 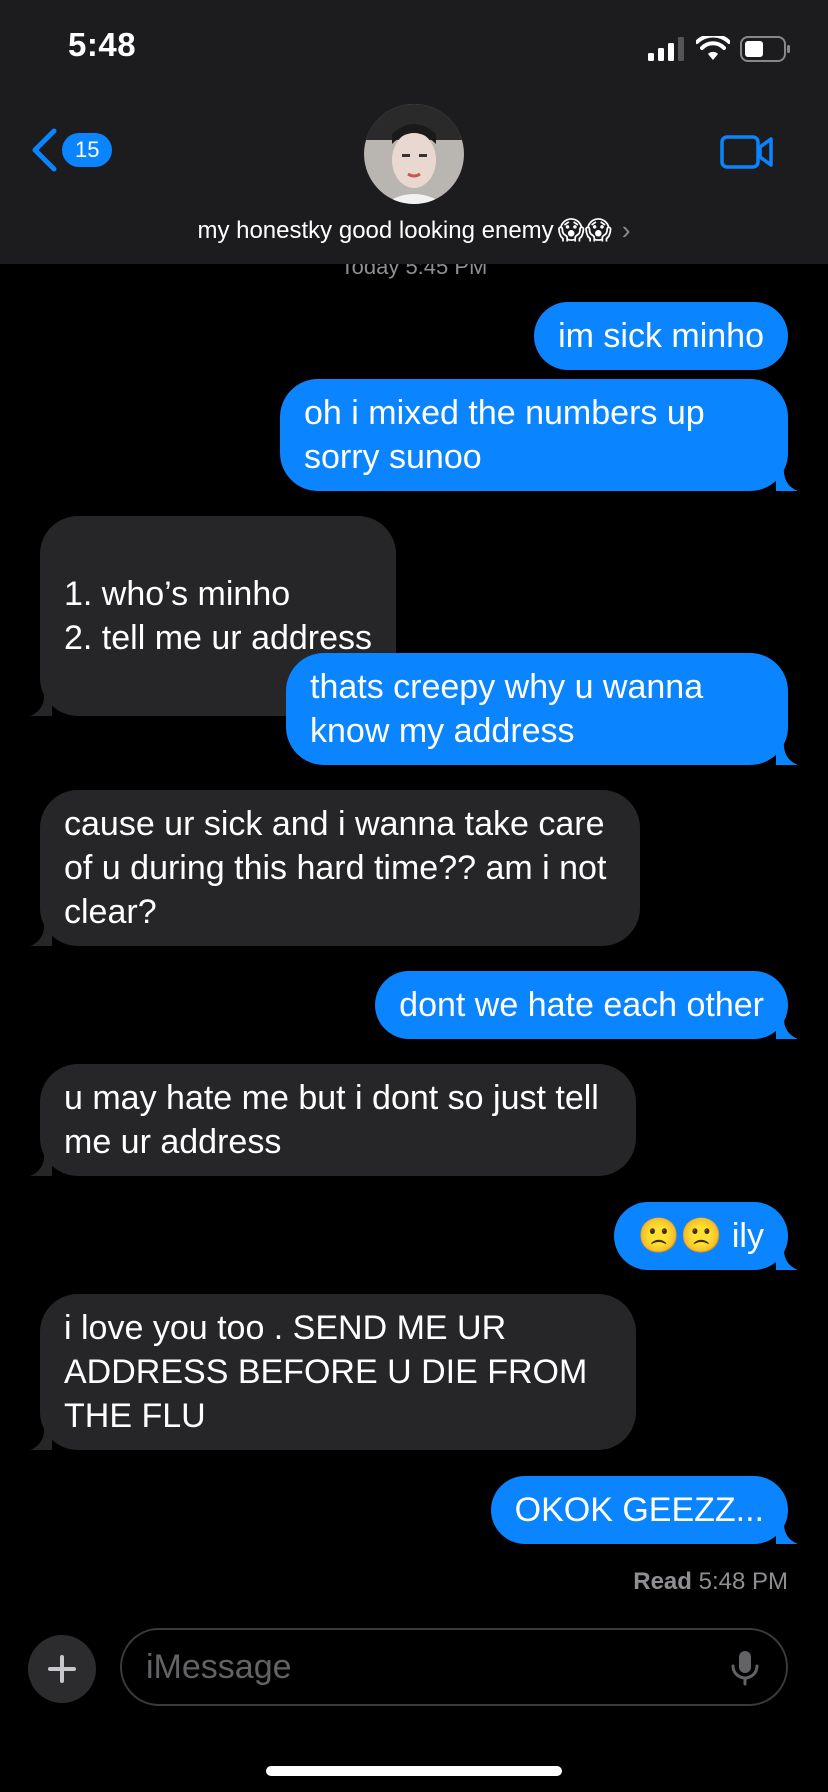 What do you see at coordinates (507, 709) in the screenshot?
I see `message-text: thats creepy why u wanna know my address` at bounding box center [507, 709].